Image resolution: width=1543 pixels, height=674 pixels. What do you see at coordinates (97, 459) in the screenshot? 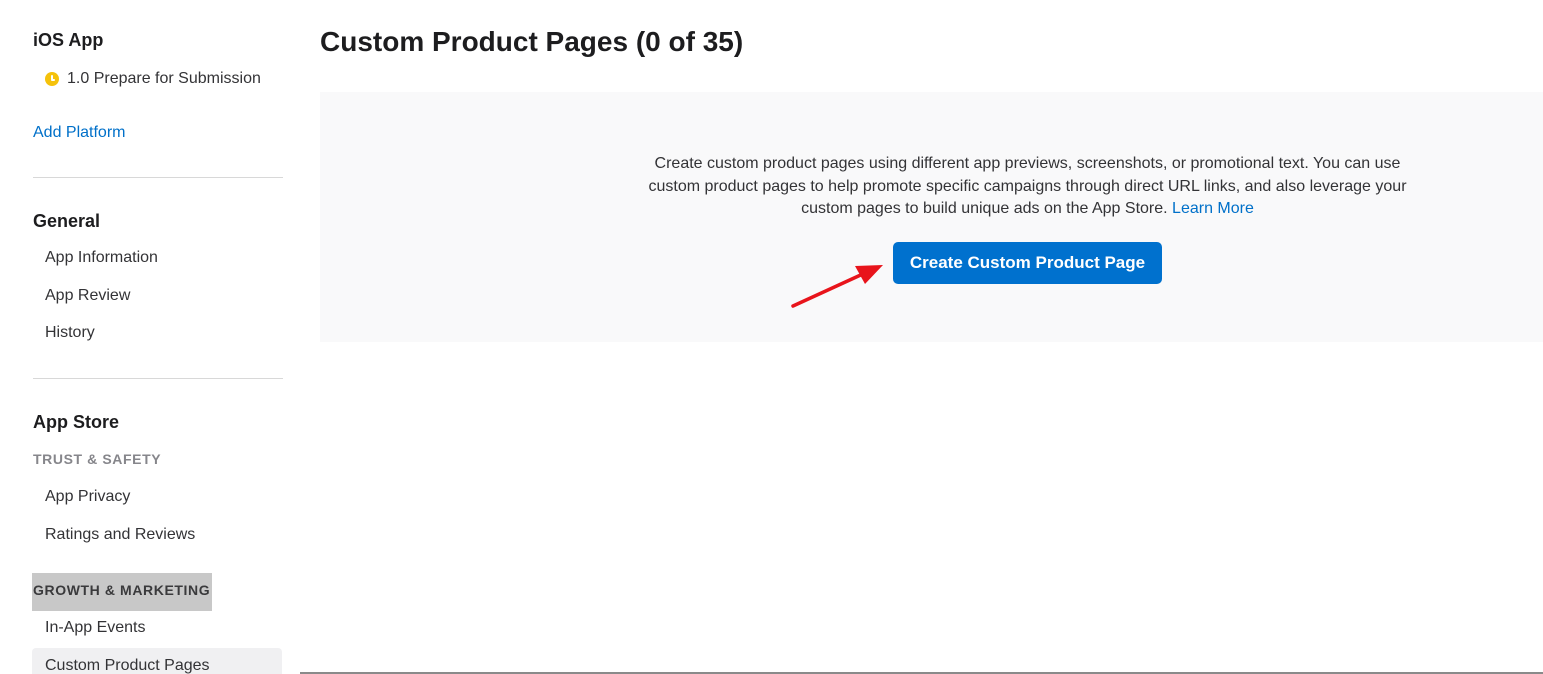
I see `caption-trust-safety: TRUST & SAFETY` at bounding box center [97, 459].